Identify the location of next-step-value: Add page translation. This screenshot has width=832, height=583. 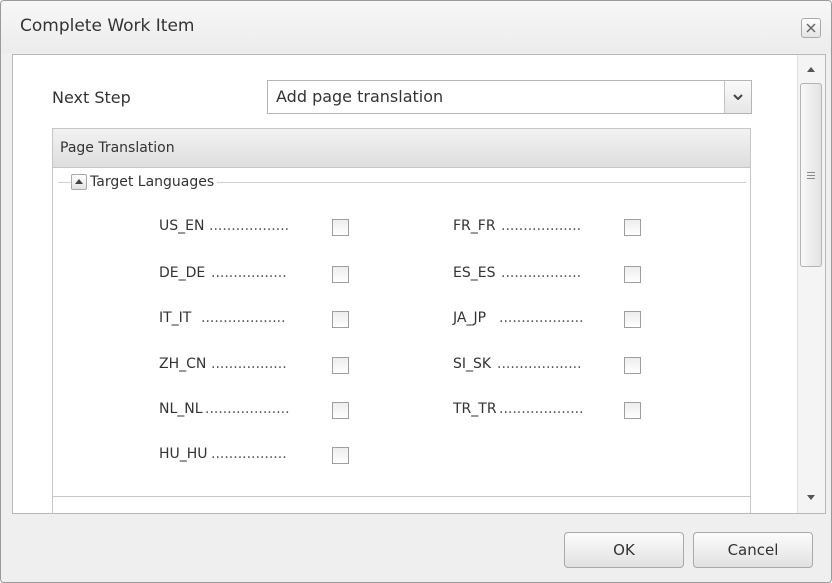
(360, 96).